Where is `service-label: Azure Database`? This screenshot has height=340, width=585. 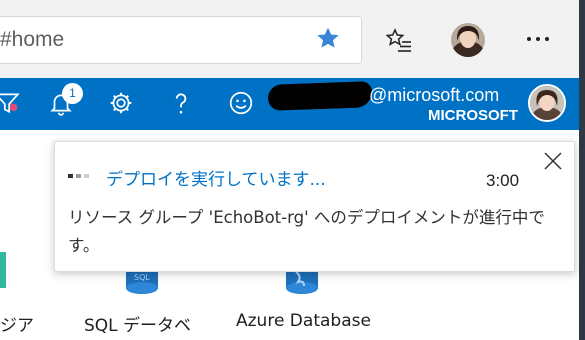 service-label: Azure Database is located at coordinates (303, 321).